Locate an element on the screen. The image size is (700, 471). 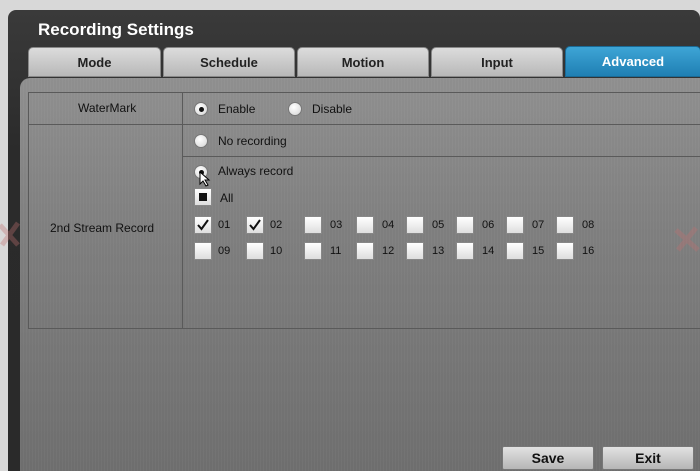
channel-03-label: 03 is located at coordinates (336, 225).